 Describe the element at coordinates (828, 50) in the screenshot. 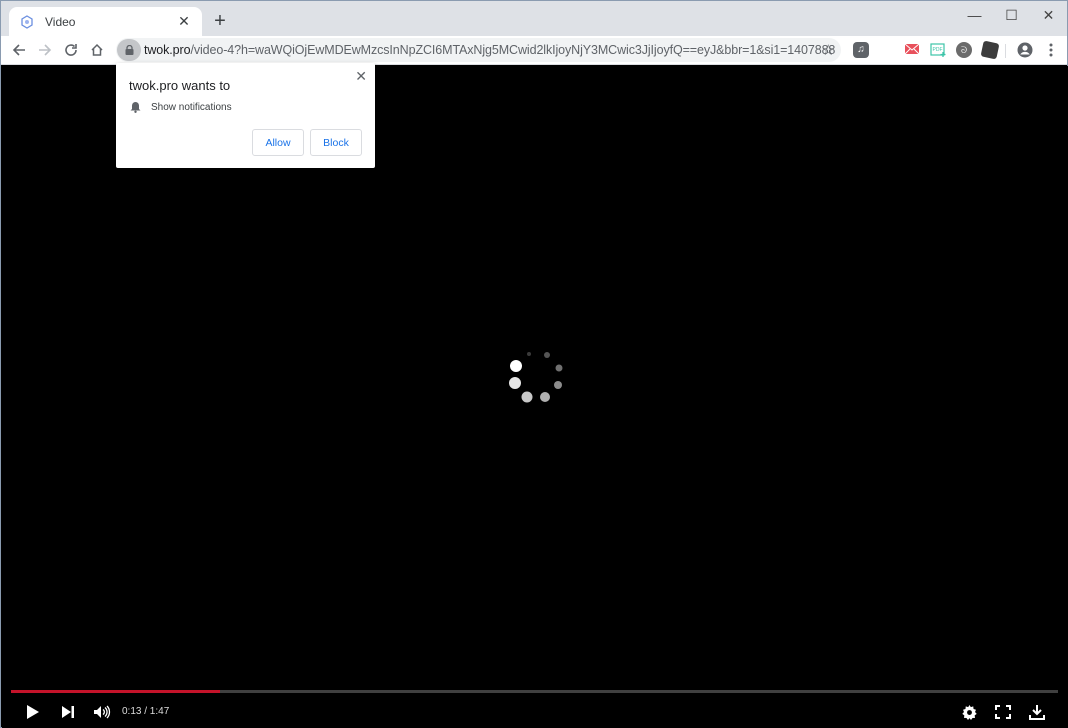

I see `bookmark-star-icon: ☆` at that location.